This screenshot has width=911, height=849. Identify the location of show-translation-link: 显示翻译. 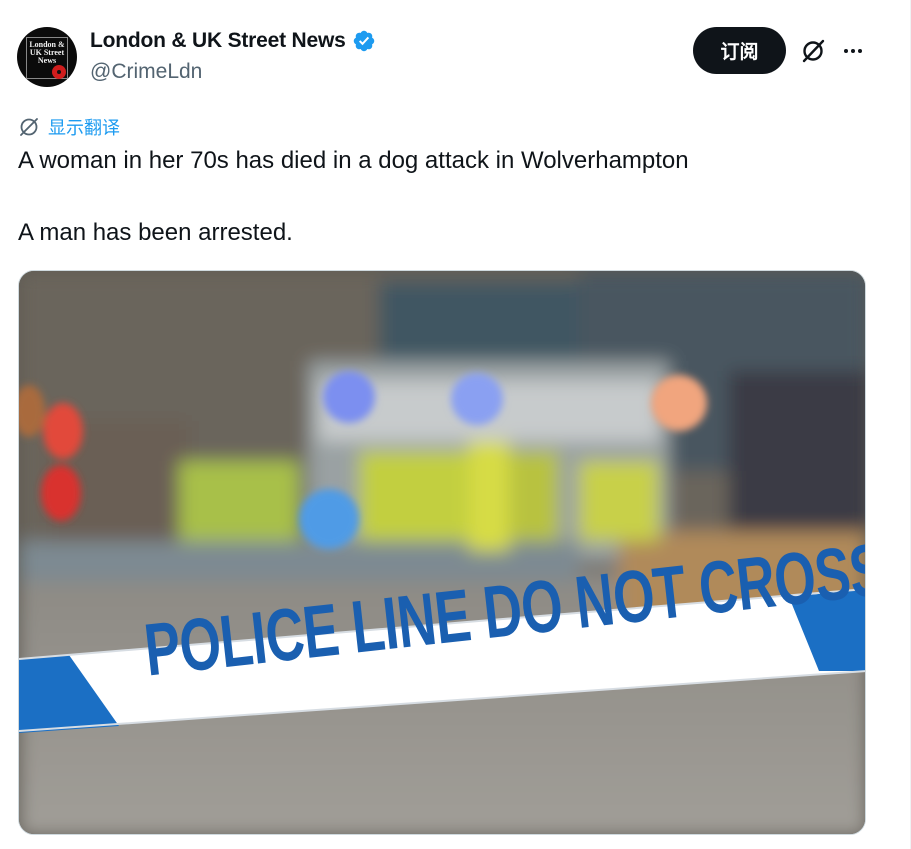
(69, 127).